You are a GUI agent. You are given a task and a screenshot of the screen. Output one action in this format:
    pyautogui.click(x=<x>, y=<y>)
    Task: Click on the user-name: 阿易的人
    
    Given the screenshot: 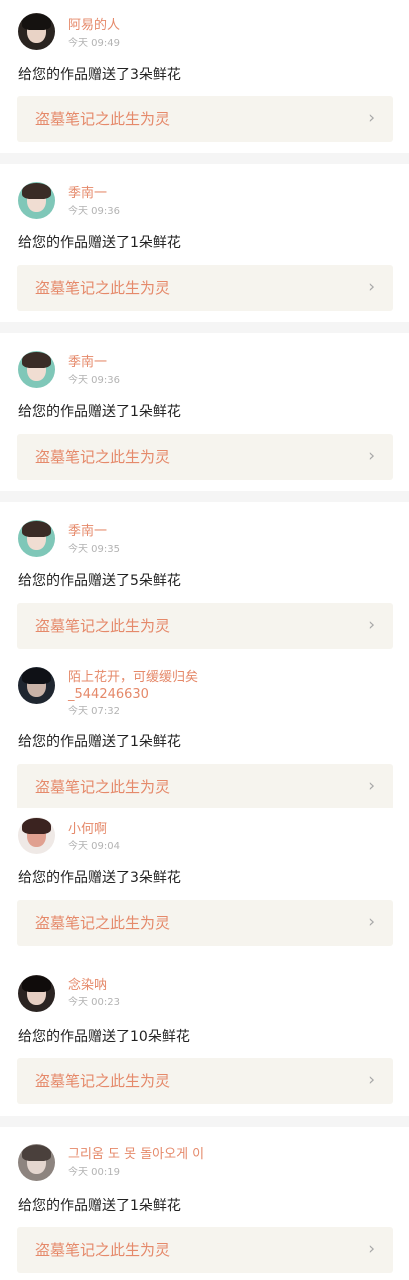 What is the action you would take?
    pyautogui.click(x=94, y=25)
    